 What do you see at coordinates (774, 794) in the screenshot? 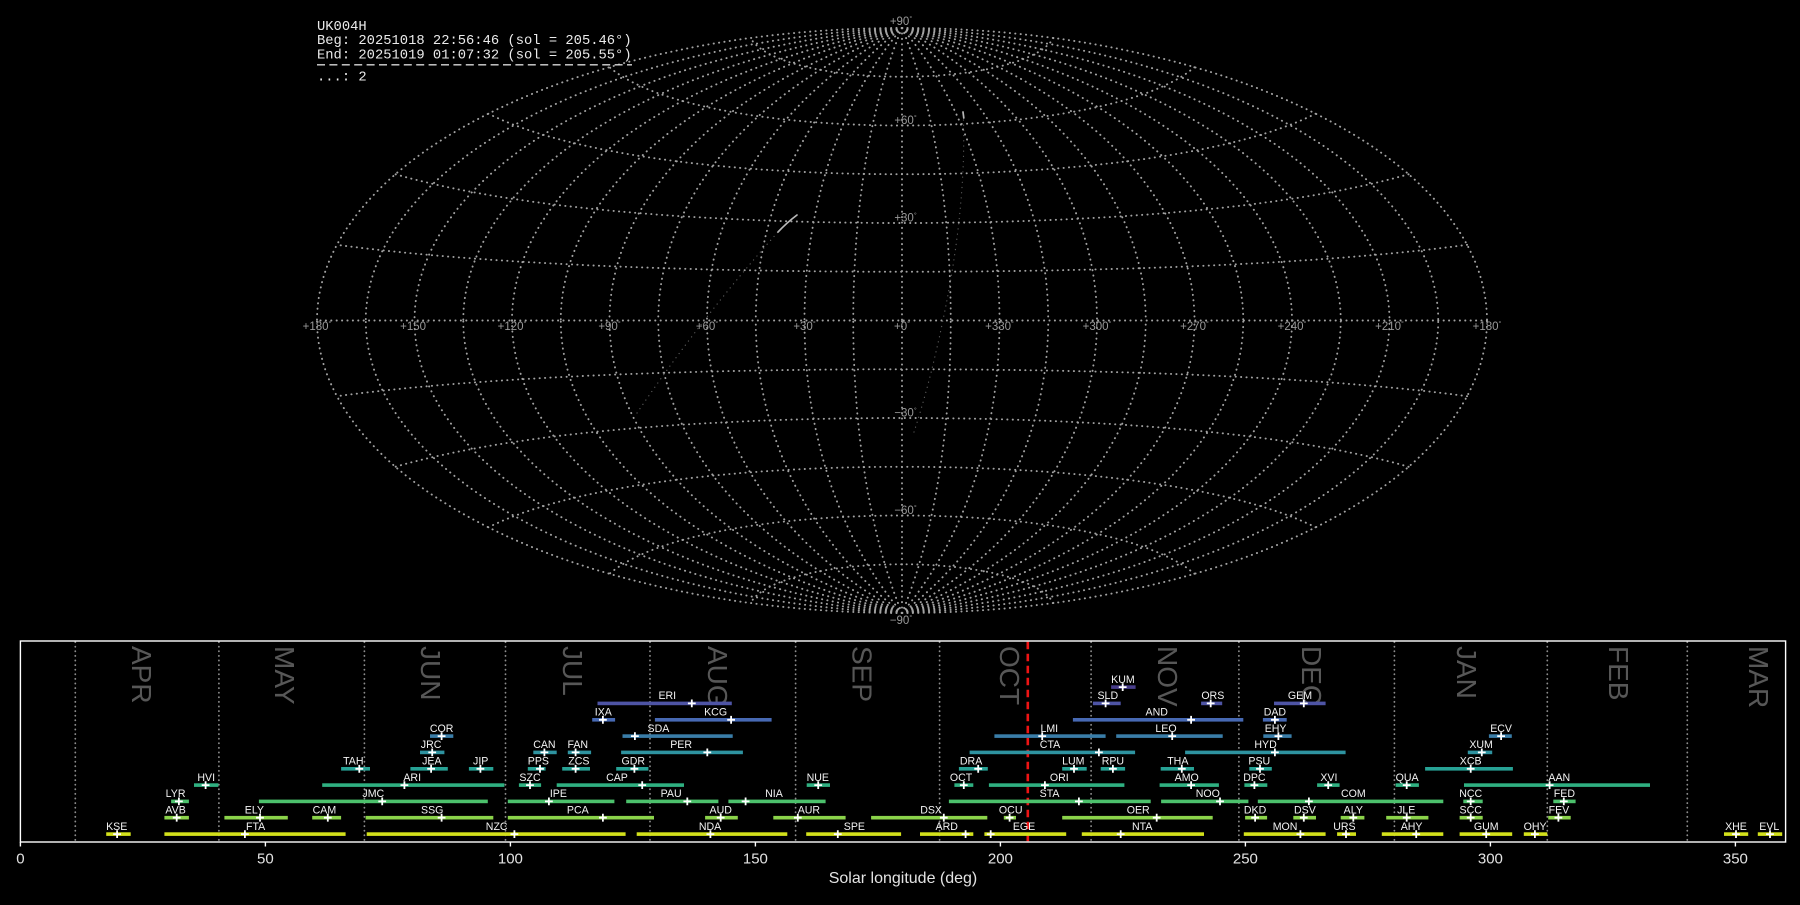
I see `svg-text: NIA` at bounding box center [774, 794].